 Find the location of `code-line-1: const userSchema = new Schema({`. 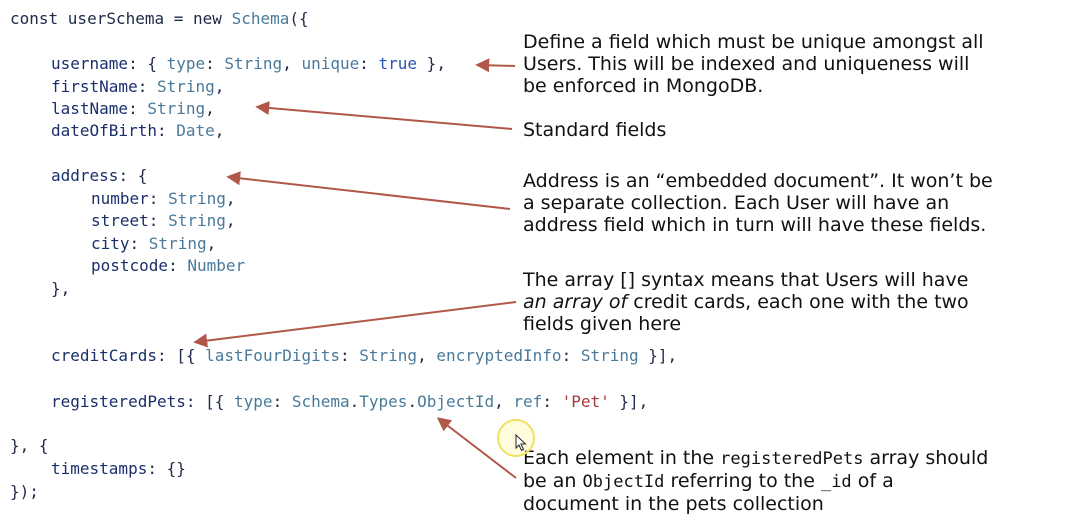

code-line-1: const userSchema = new Schema({ is located at coordinates (159, 18).